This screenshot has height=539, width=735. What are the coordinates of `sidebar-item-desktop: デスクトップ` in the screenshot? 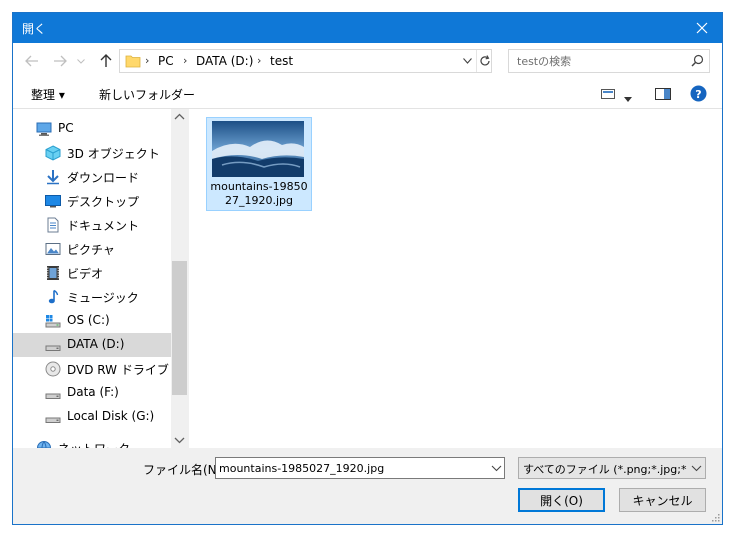 It's located at (92, 201).